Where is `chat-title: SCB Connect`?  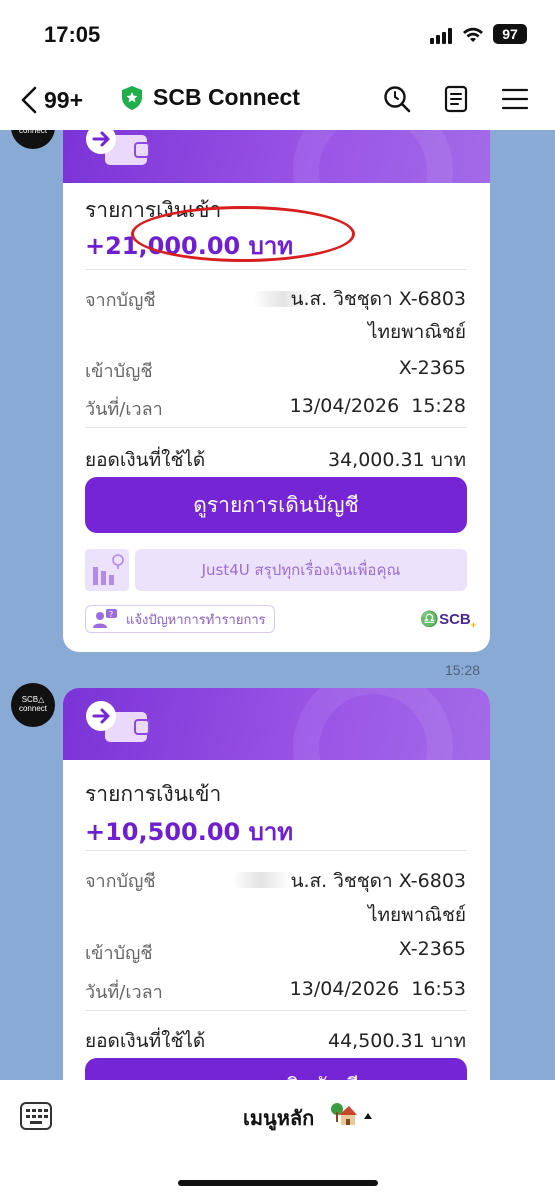
chat-title: SCB Connect is located at coordinates (226, 97).